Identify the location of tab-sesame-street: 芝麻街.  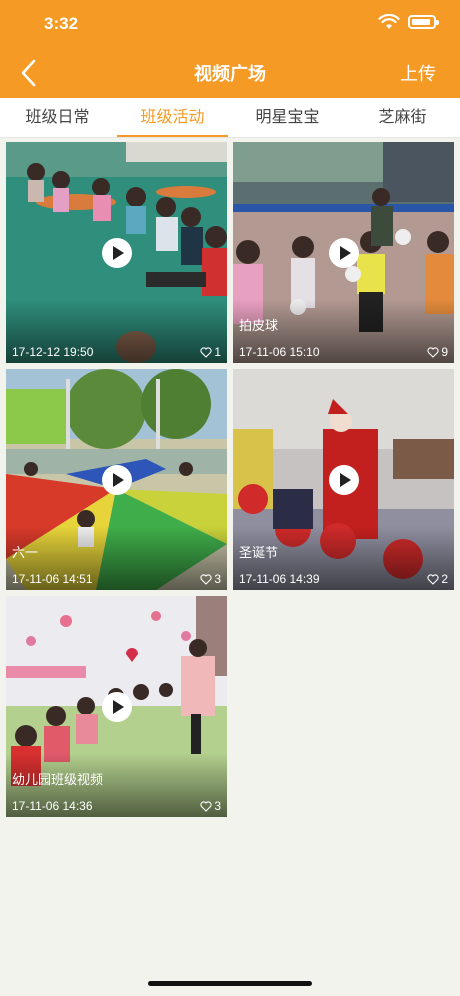
(402, 117).